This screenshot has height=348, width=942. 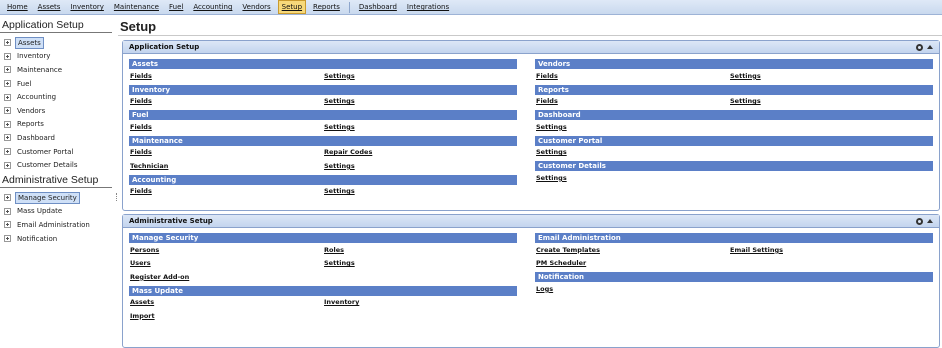 I want to click on email-administration-email-settings-link: Email Settings, so click(x=826, y=250).